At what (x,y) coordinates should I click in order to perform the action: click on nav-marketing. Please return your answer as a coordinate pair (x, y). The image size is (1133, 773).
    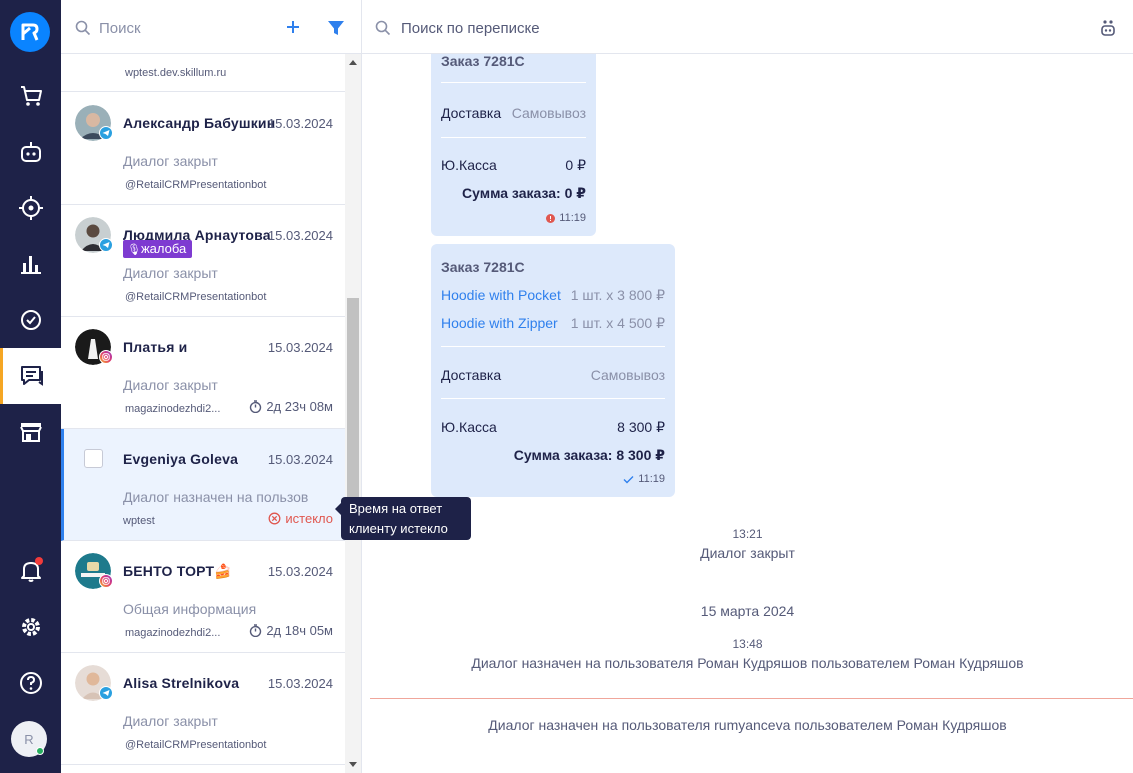
    Looking at the image, I should click on (30, 208).